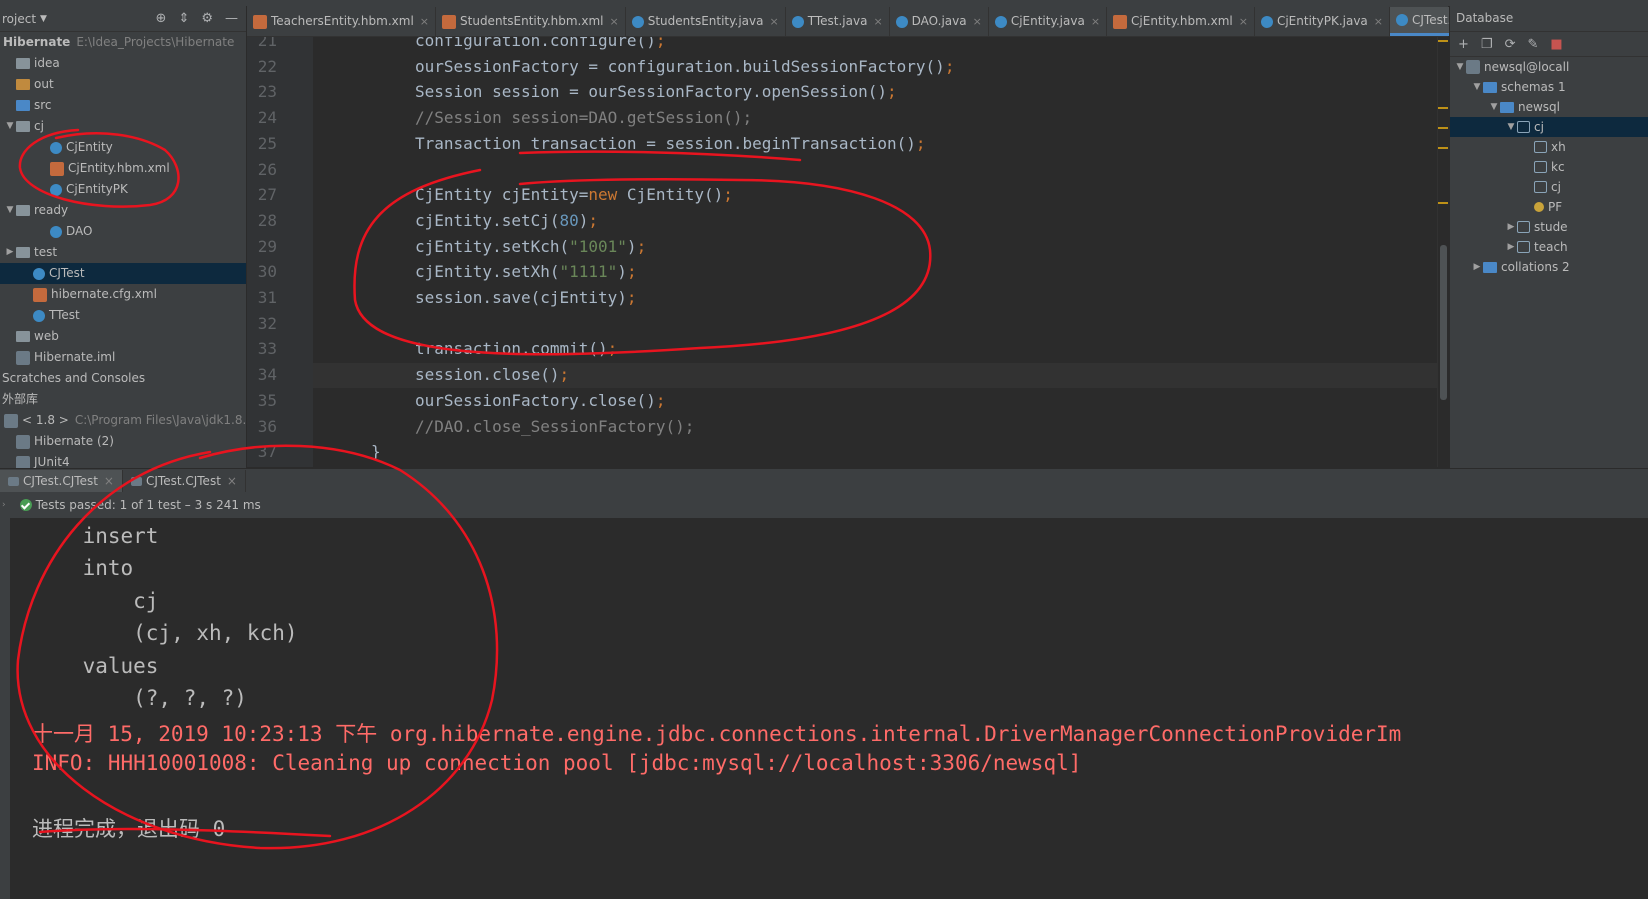 Image resolution: width=1648 pixels, height=899 pixels. Describe the element at coordinates (4, 505) in the screenshot. I see `chevron-right-icon: ›` at that location.